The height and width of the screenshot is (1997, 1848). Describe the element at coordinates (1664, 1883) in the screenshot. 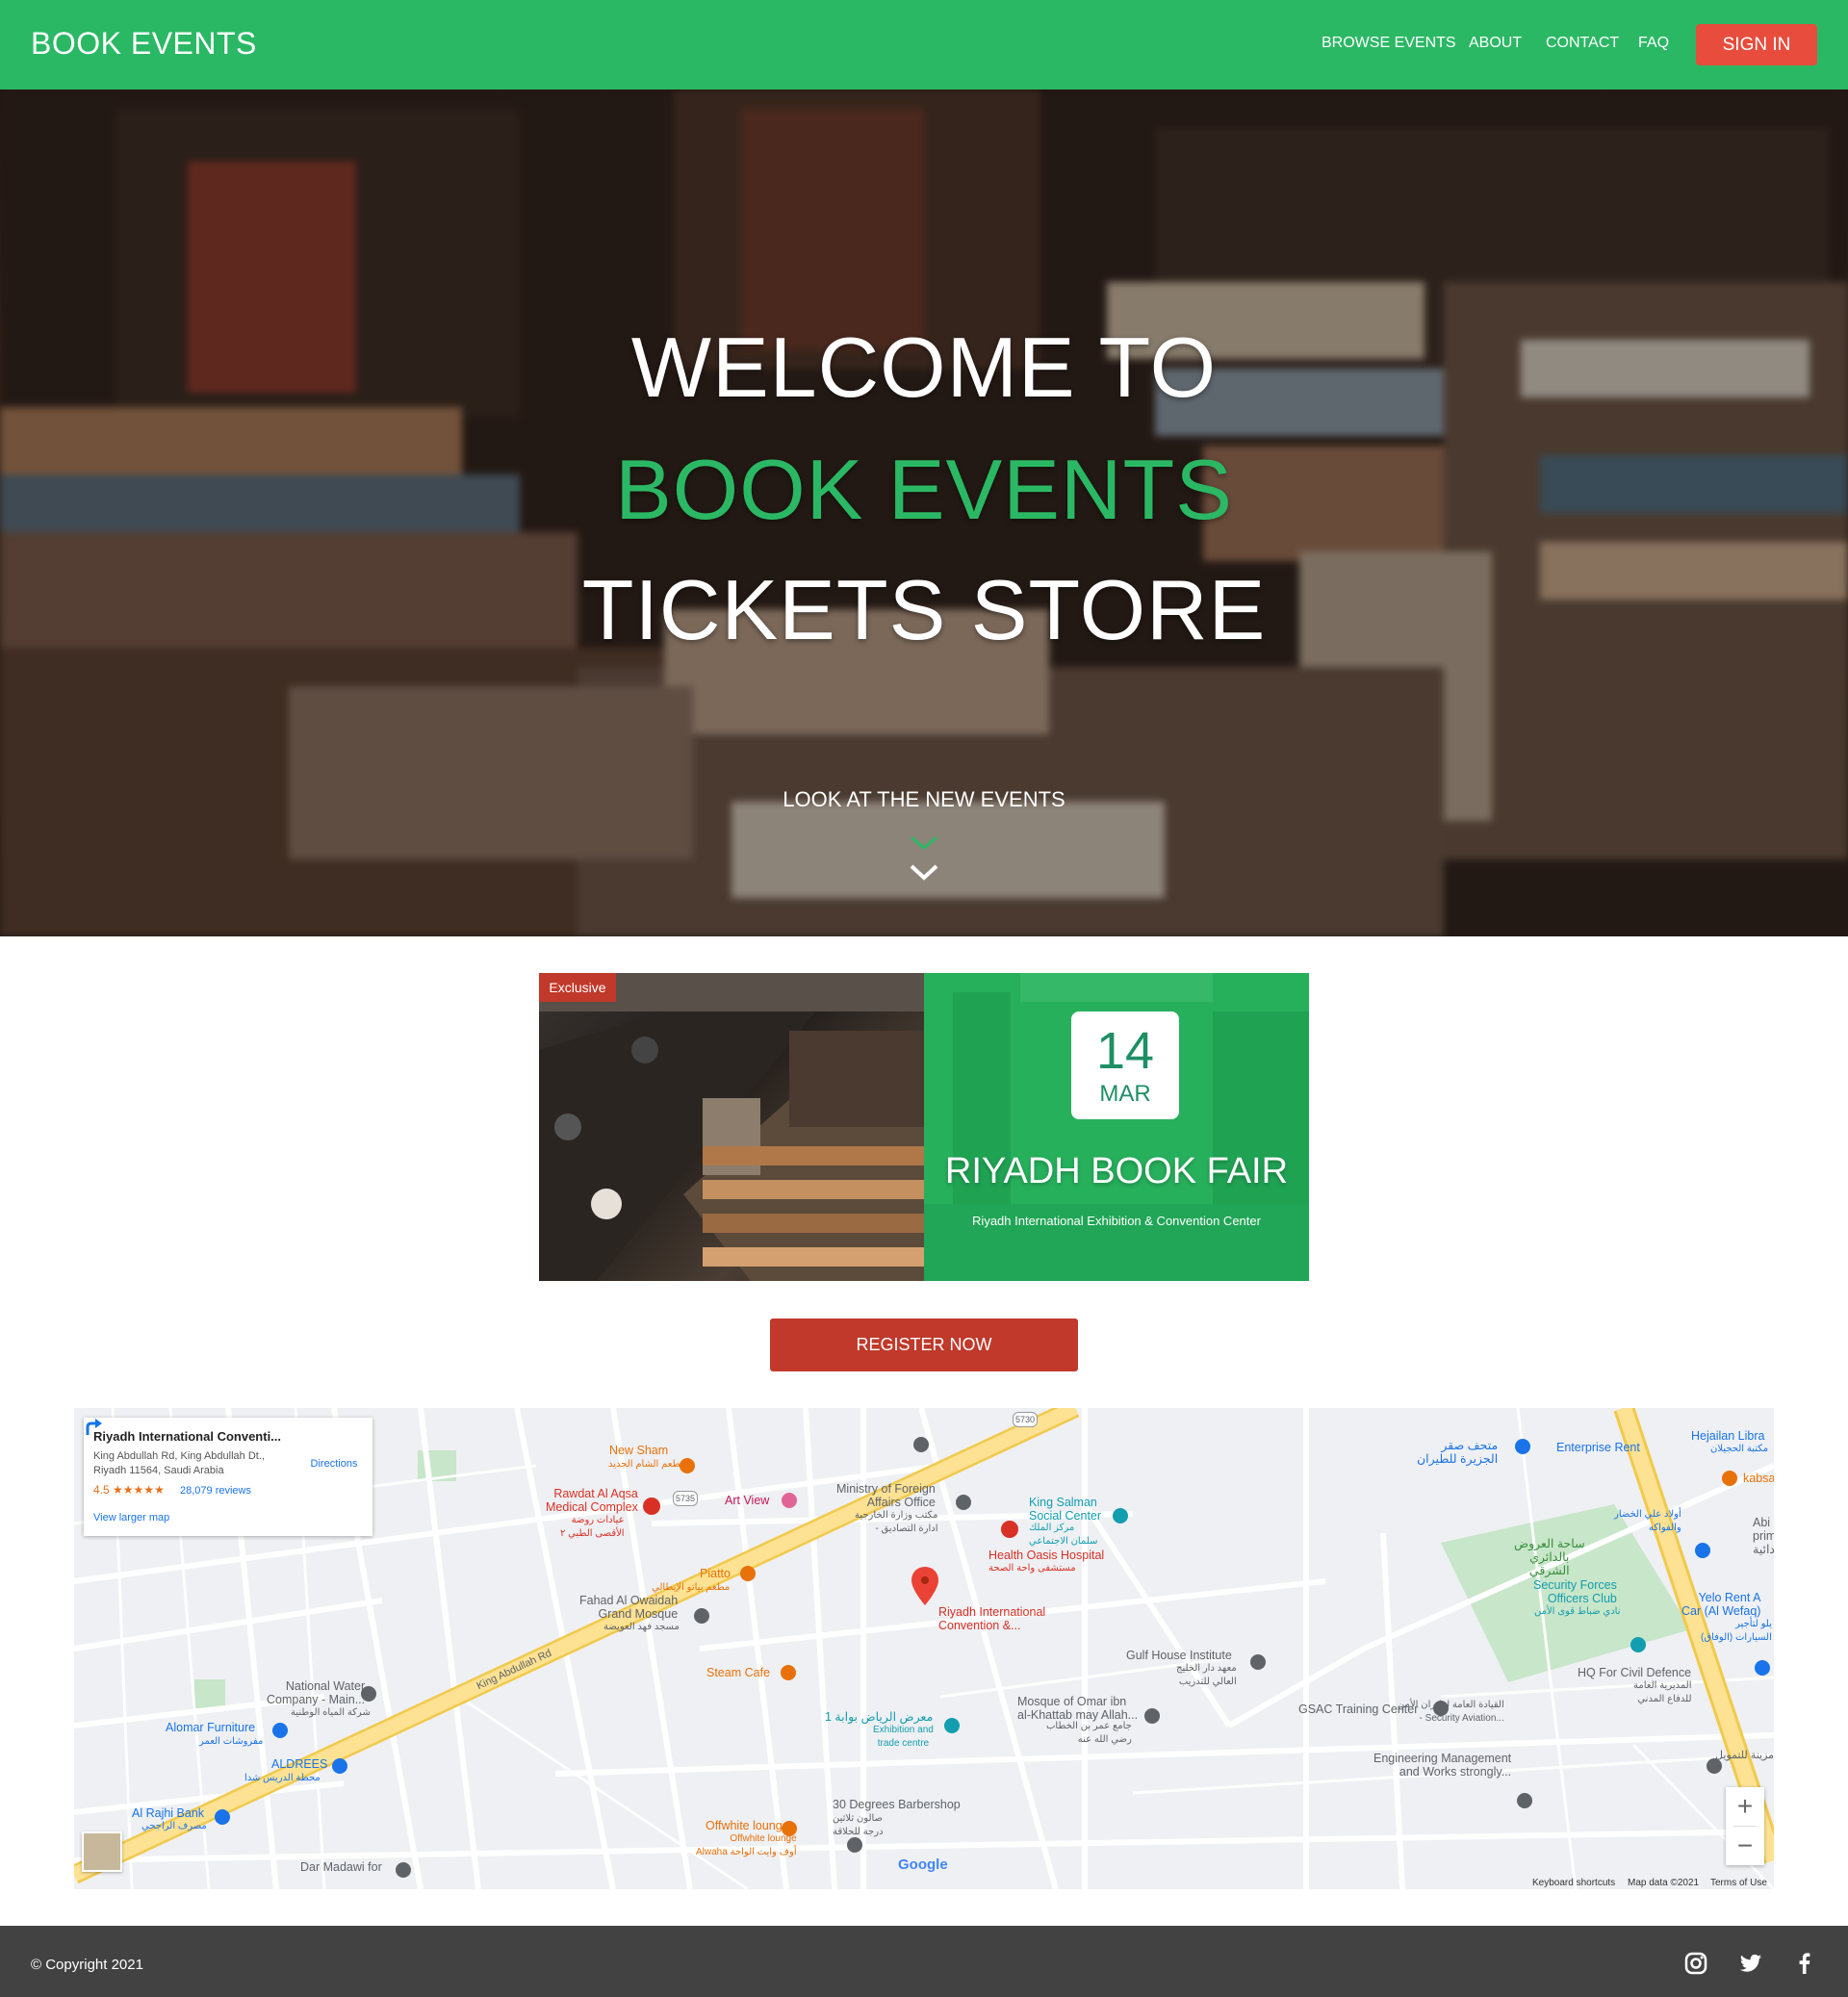

I see `map-data-text: Map data ©2021` at that location.